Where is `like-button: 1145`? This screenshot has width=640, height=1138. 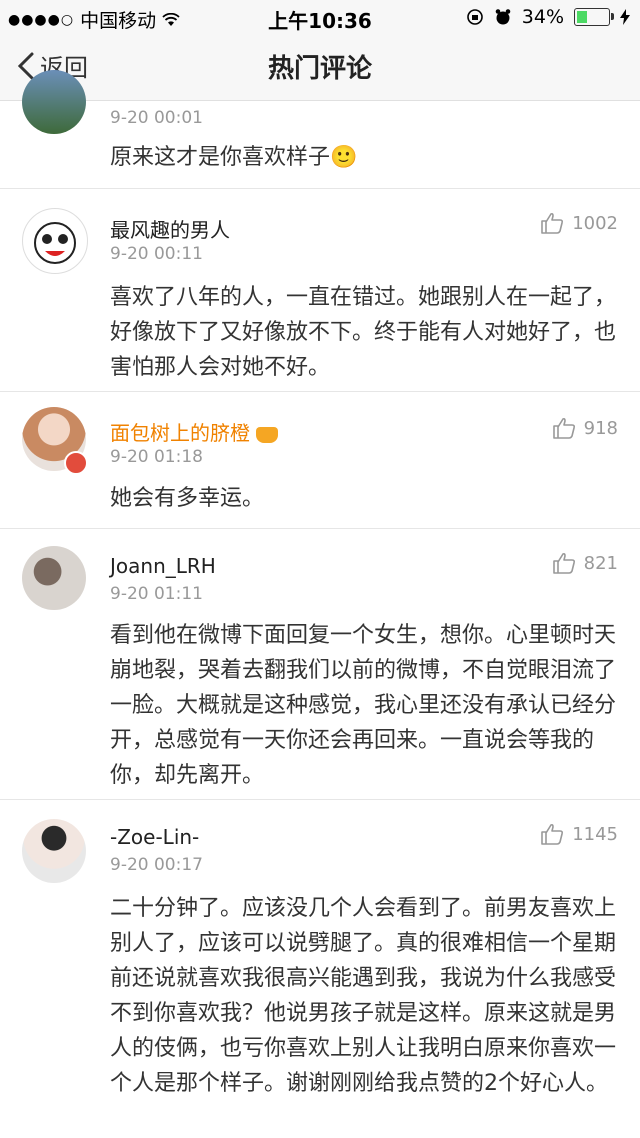 like-button: 1145 is located at coordinates (579, 834).